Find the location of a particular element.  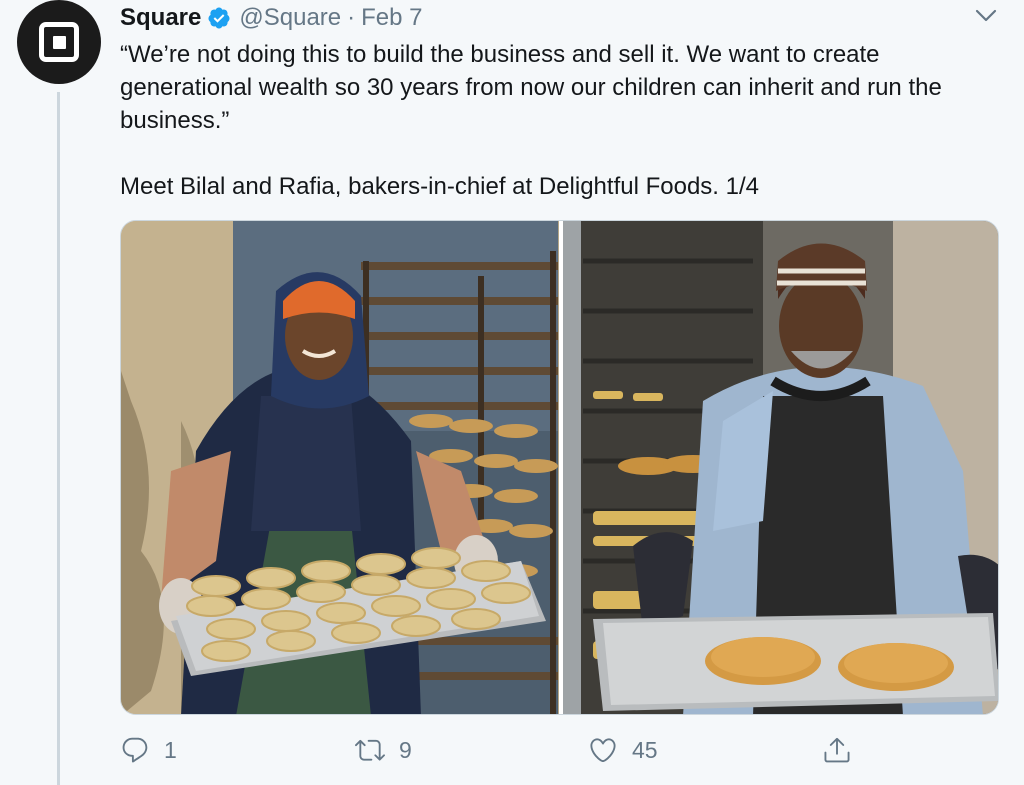

thread-line is located at coordinates (58, 438).